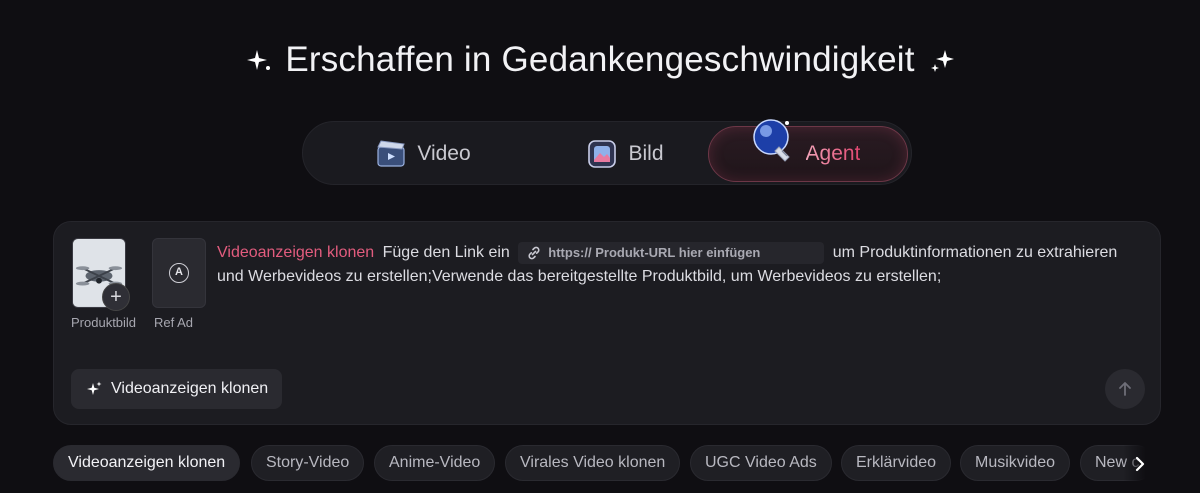 This screenshot has width=1200, height=493. I want to click on clone-video-ads-button: Videoanzeigen klonen, so click(177, 389).